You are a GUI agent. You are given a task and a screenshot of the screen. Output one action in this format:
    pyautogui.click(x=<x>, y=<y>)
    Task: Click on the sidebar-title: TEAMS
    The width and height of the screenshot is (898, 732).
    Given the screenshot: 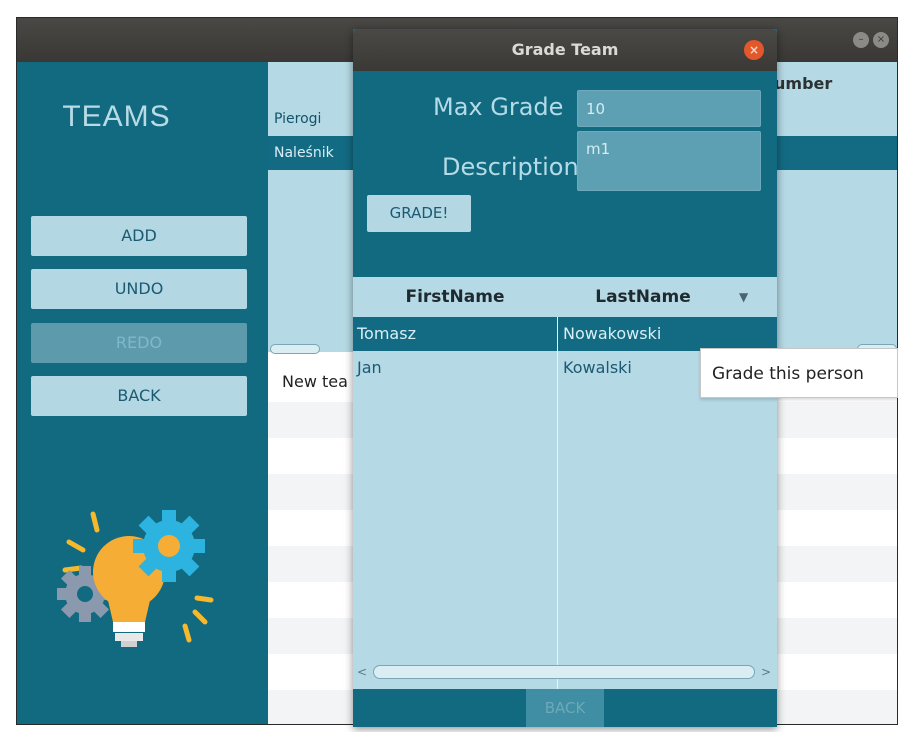 What is the action you would take?
    pyautogui.click(x=116, y=116)
    